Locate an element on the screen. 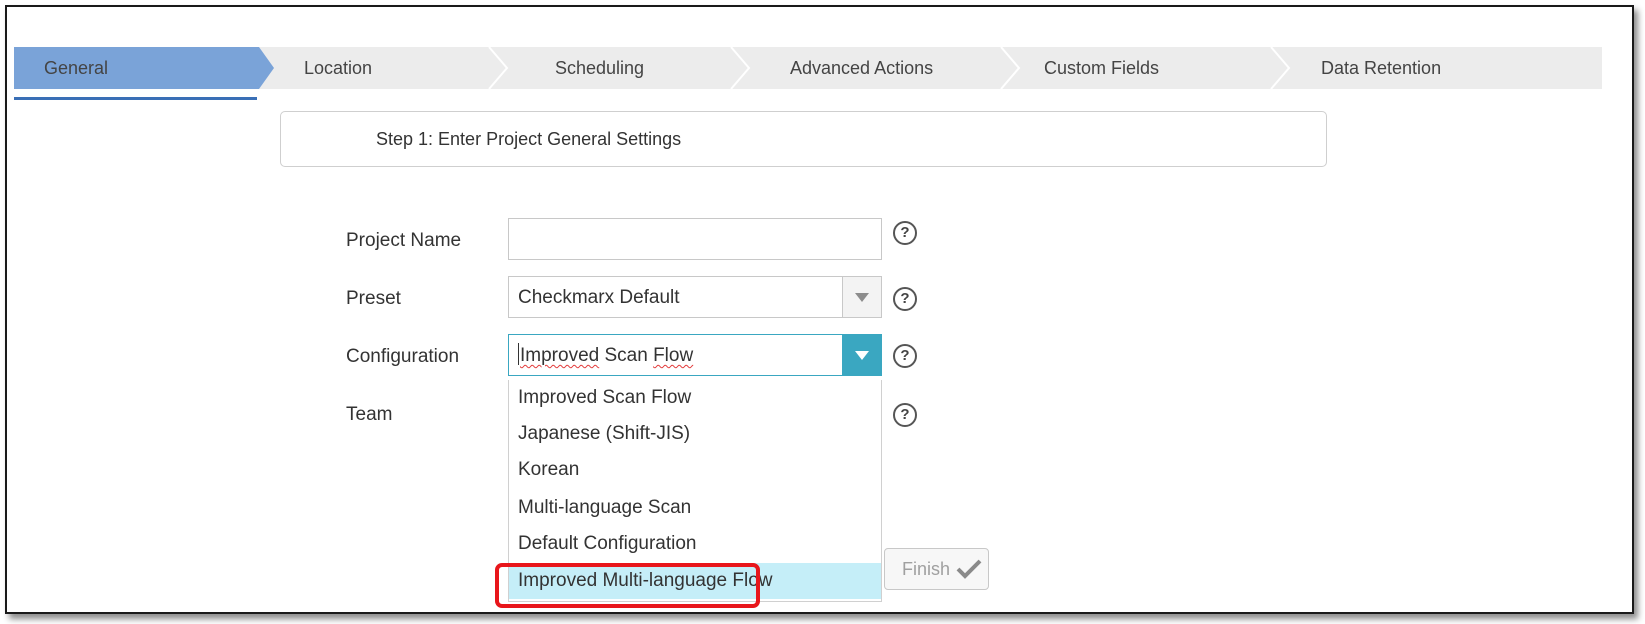  team-label: Team is located at coordinates (369, 414).